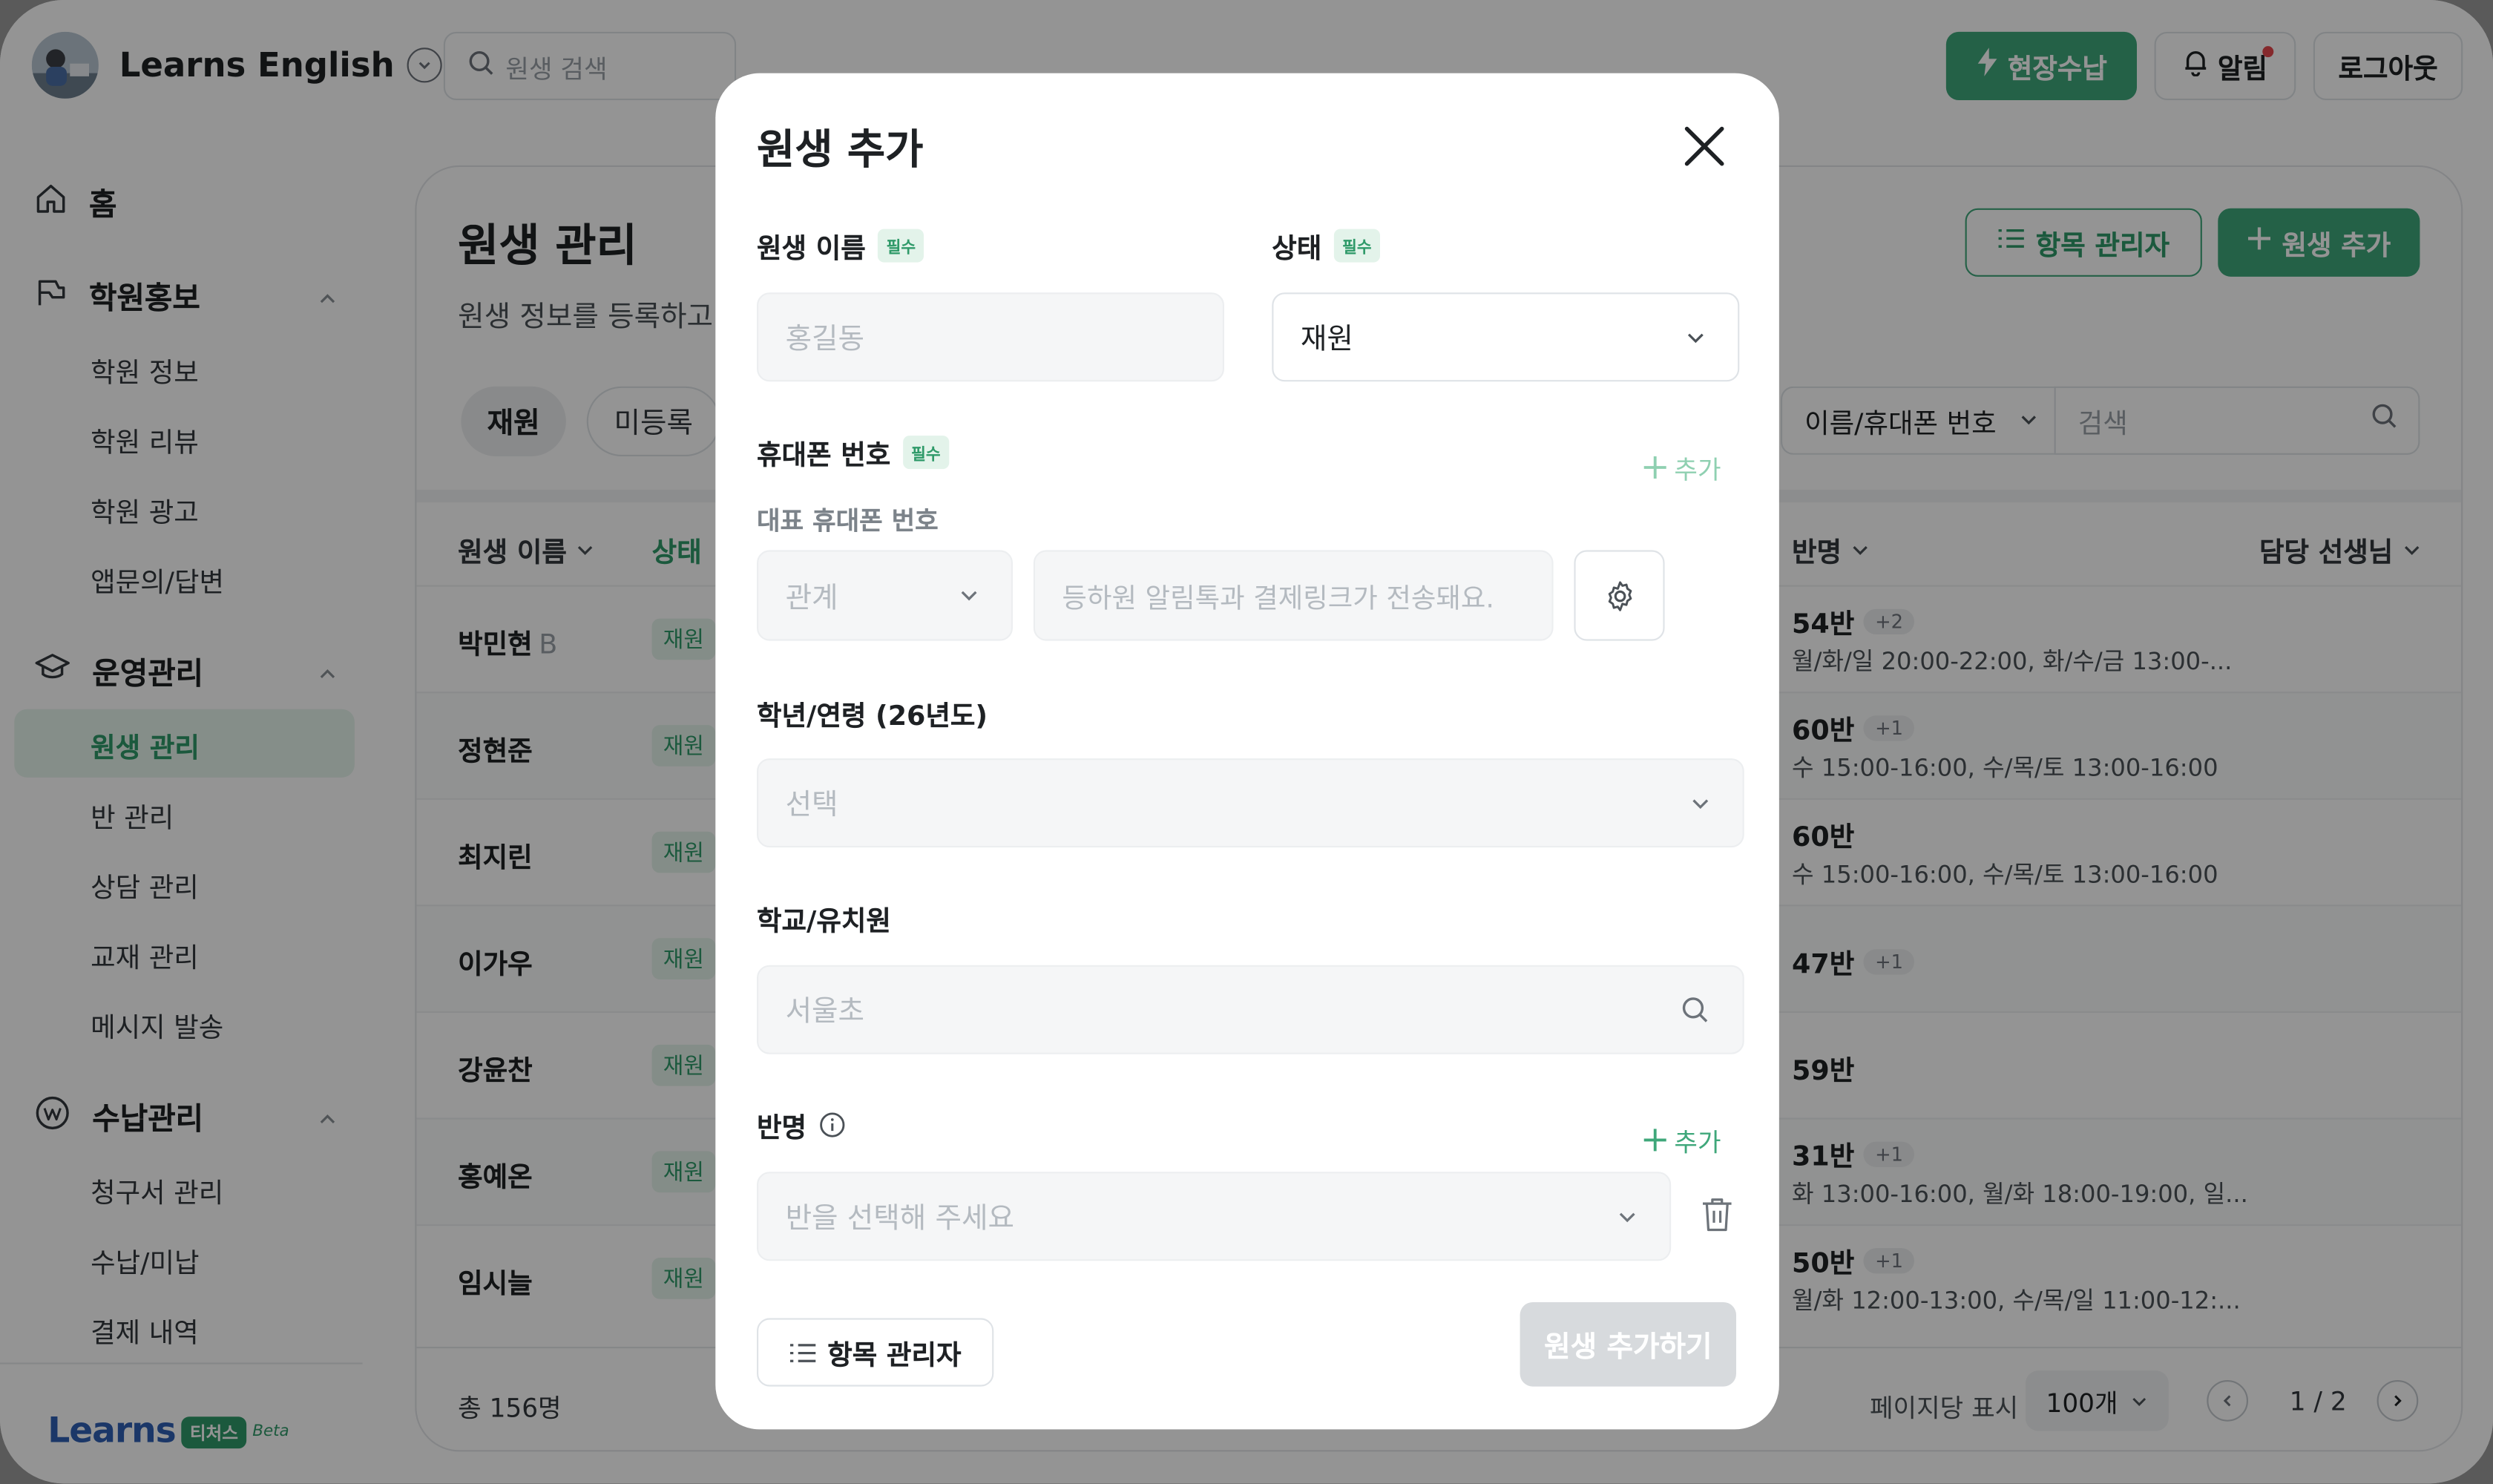 The width and height of the screenshot is (2493, 1484). I want to click on status-label: 상태 필수, so click(1326, 246).